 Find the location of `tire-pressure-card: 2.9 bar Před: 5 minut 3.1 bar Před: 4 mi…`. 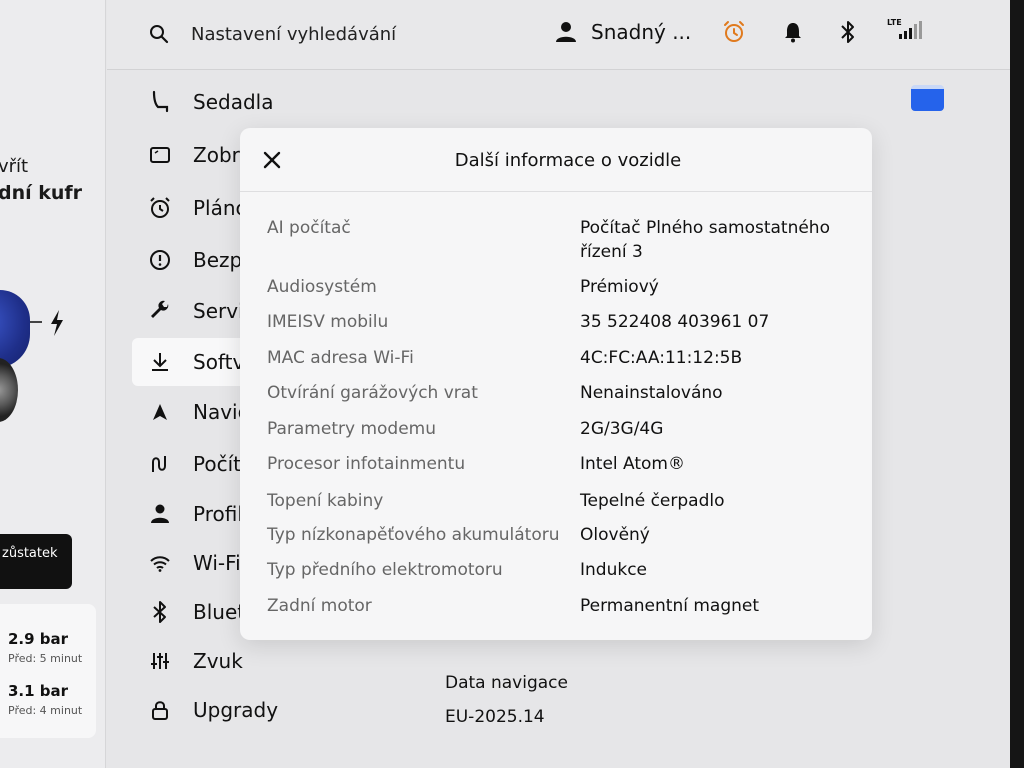

tire-pressure-card: 2.9 bar Před: 5 minut 3.1 bar Před: 4 mi… is located at coordinates (48, 671).